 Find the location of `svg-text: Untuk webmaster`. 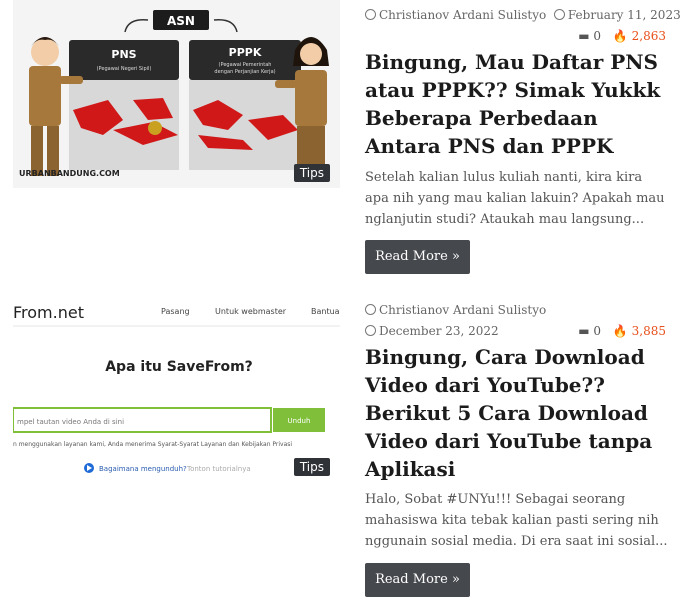

svg-text: Untuk webmaster is located at coordinates (251, 311).